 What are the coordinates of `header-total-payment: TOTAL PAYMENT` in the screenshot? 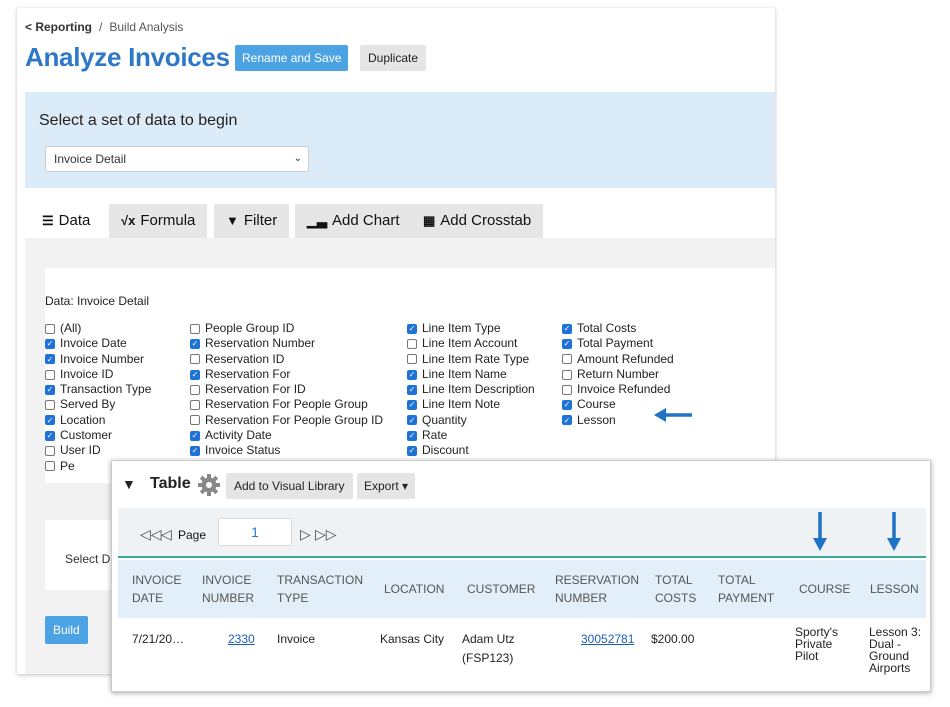 It's located at (746, 589).